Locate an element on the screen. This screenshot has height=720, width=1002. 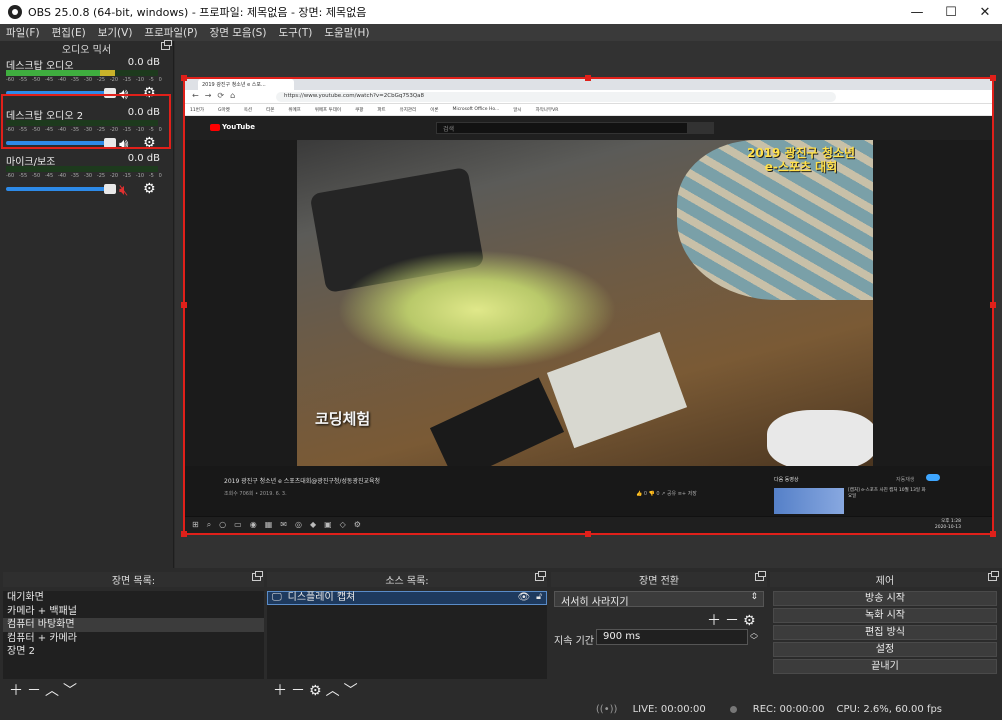
updown-icon: ⇕ is located at coordinates (754, 597).